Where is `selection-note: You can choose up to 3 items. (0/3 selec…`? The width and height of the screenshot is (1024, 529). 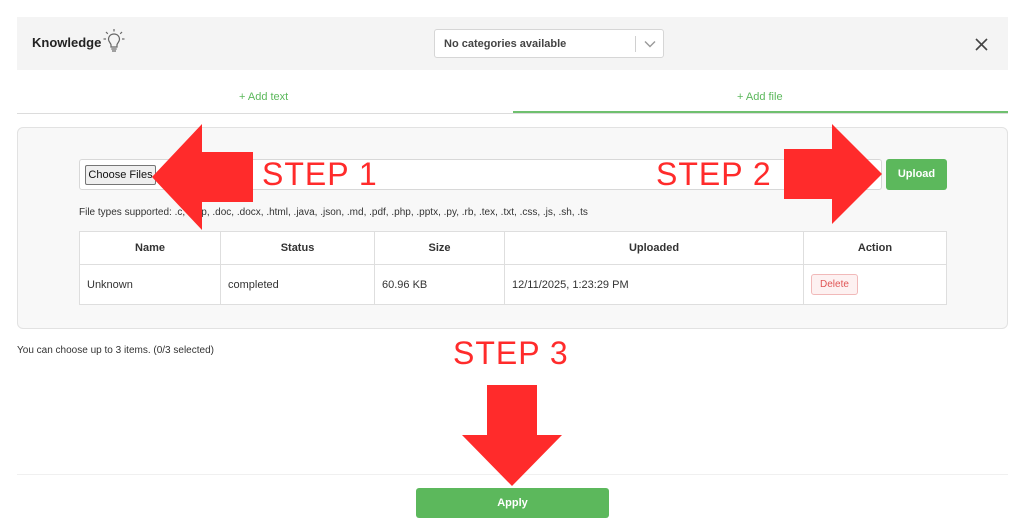 selection-note: You can choose up to 3 items. (0/3 selec… is located at coordinates (115, 350).